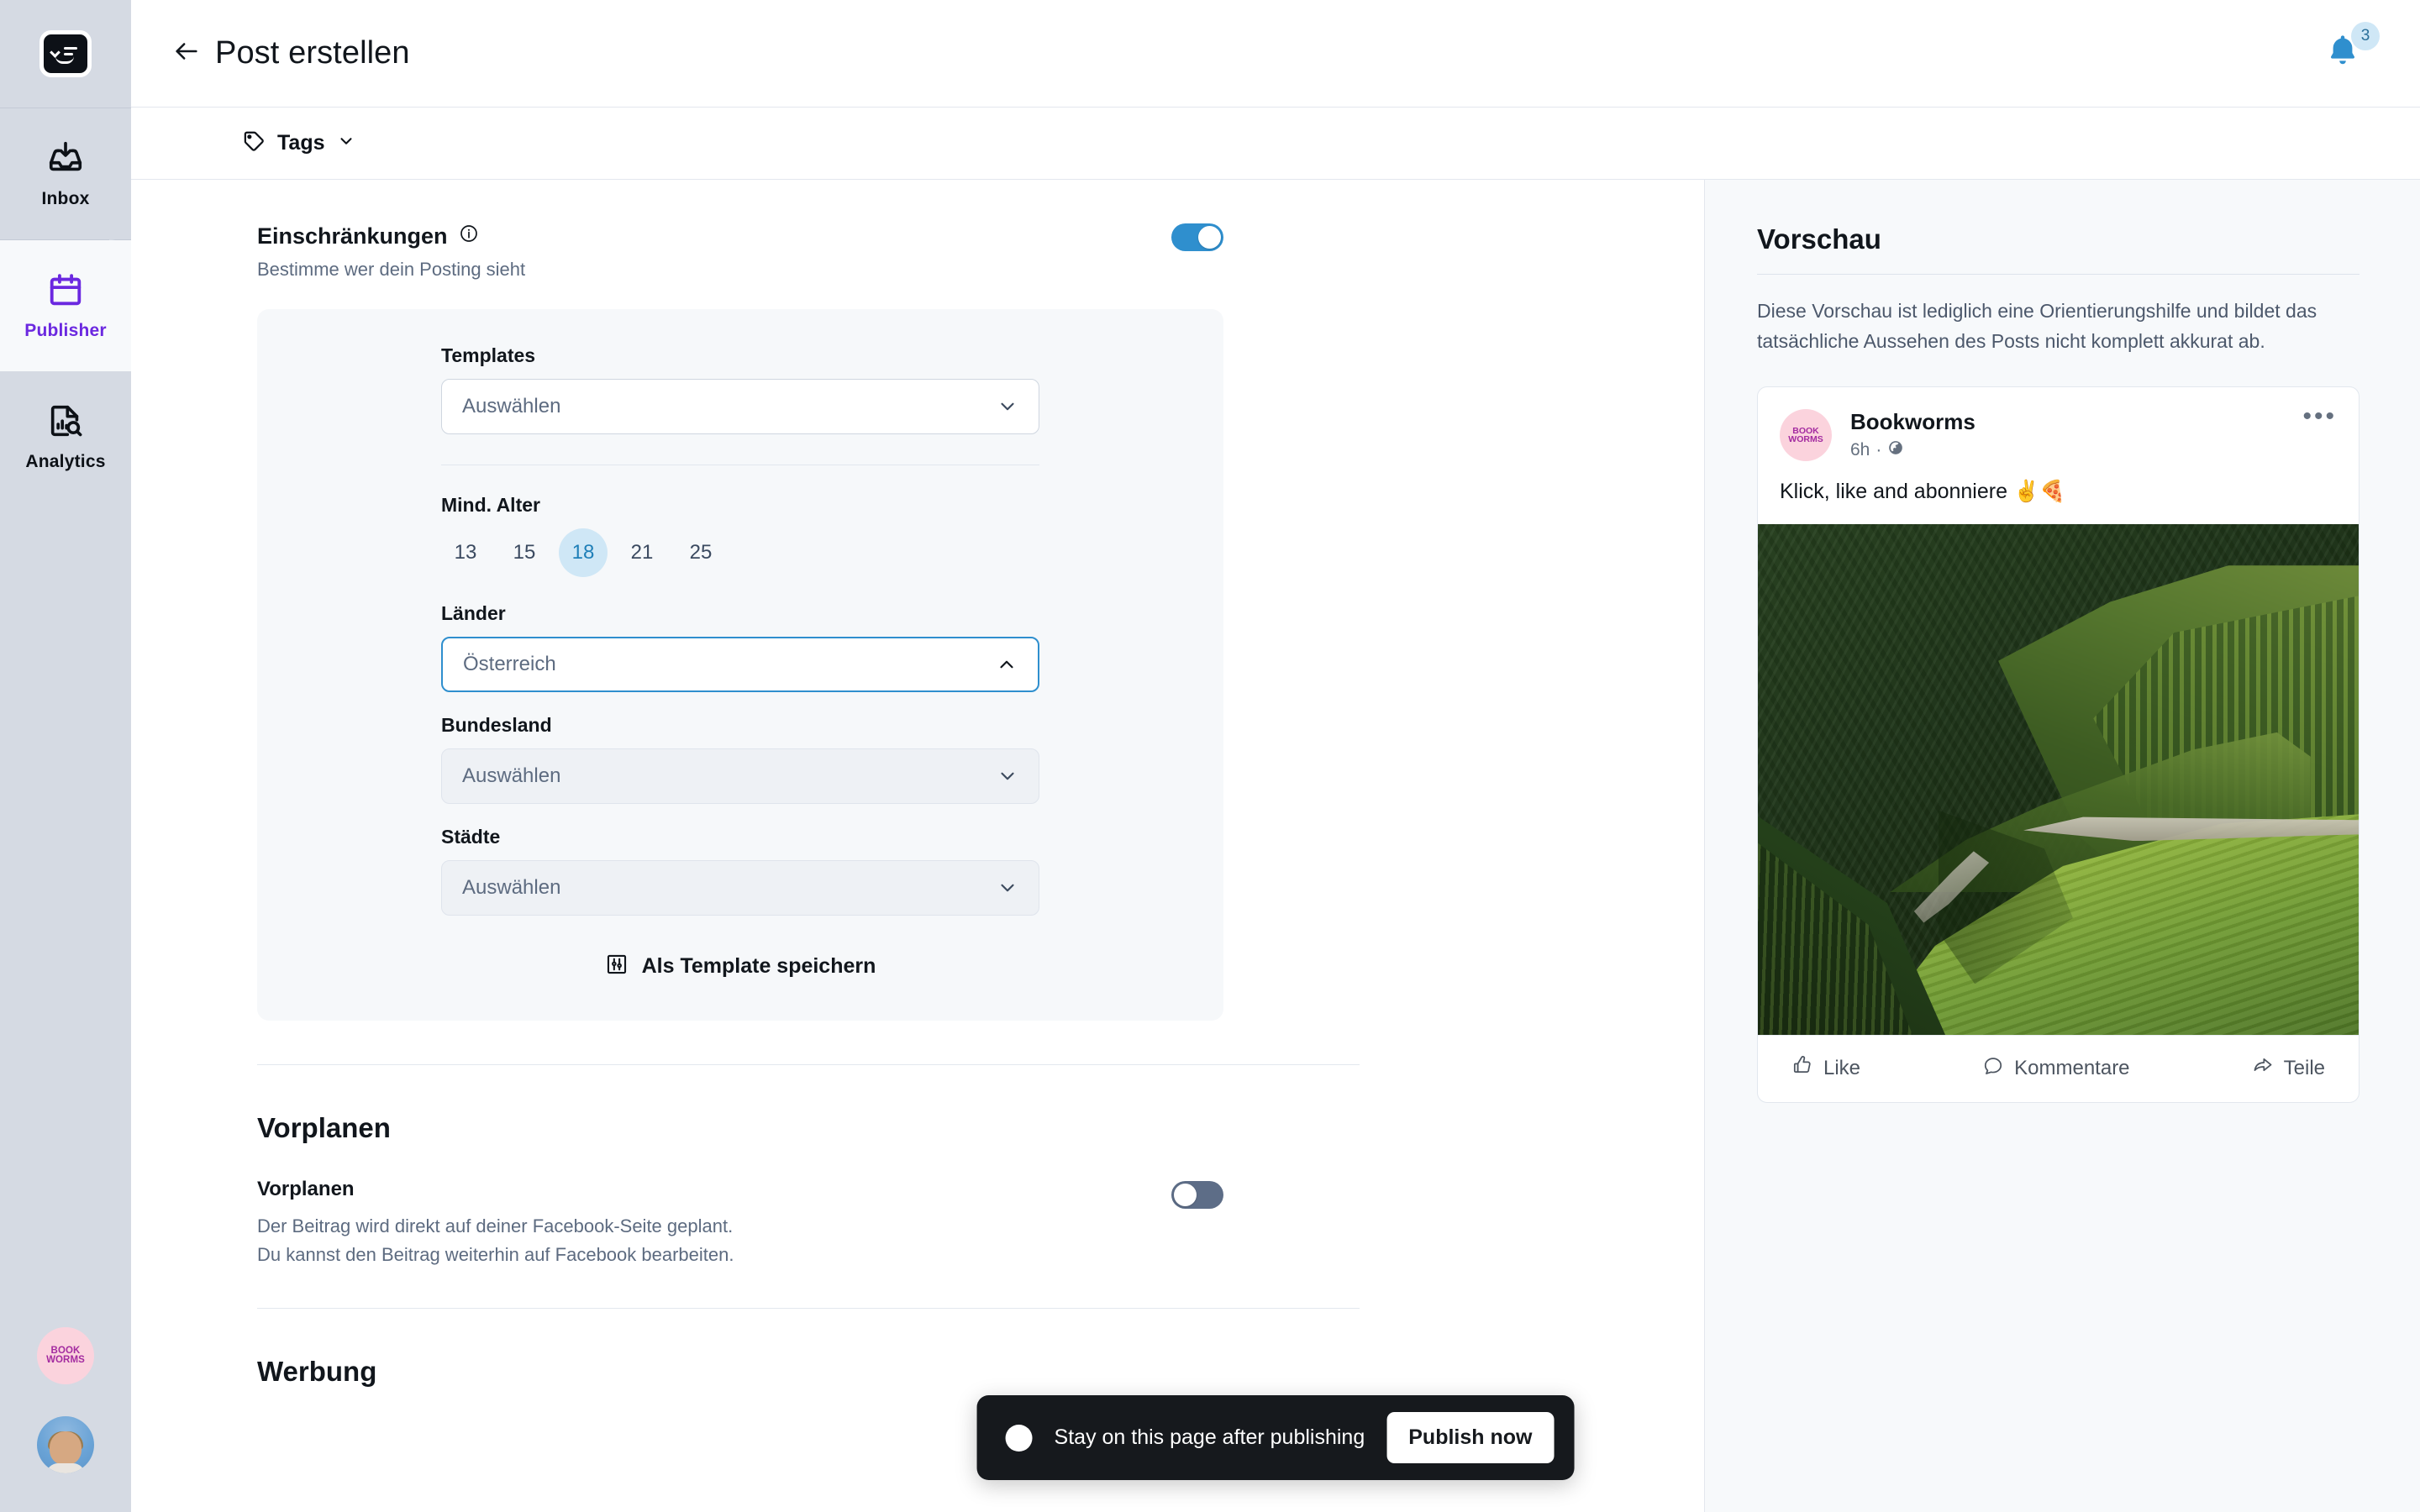 This screenshot has height=1512, width=2420. Describe the element at coordinates (317, 1372) in the screenshot. I see `ads-section-title: Werbung` at that location.